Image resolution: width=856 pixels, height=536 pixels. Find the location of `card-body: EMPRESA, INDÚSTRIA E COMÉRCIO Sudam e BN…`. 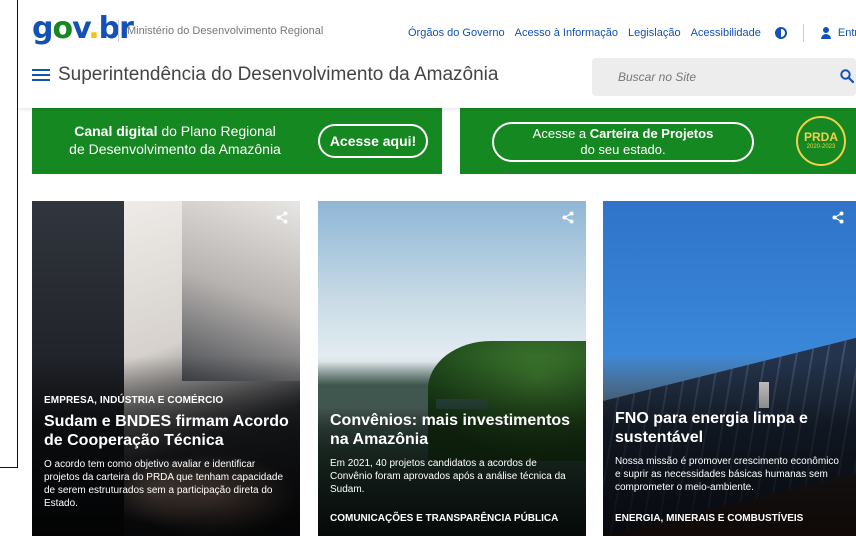

card-body: EMPRESA, INDÚSTRIA E COMÉRCIO Sudam e BN… is located at coordinates (167, 452).